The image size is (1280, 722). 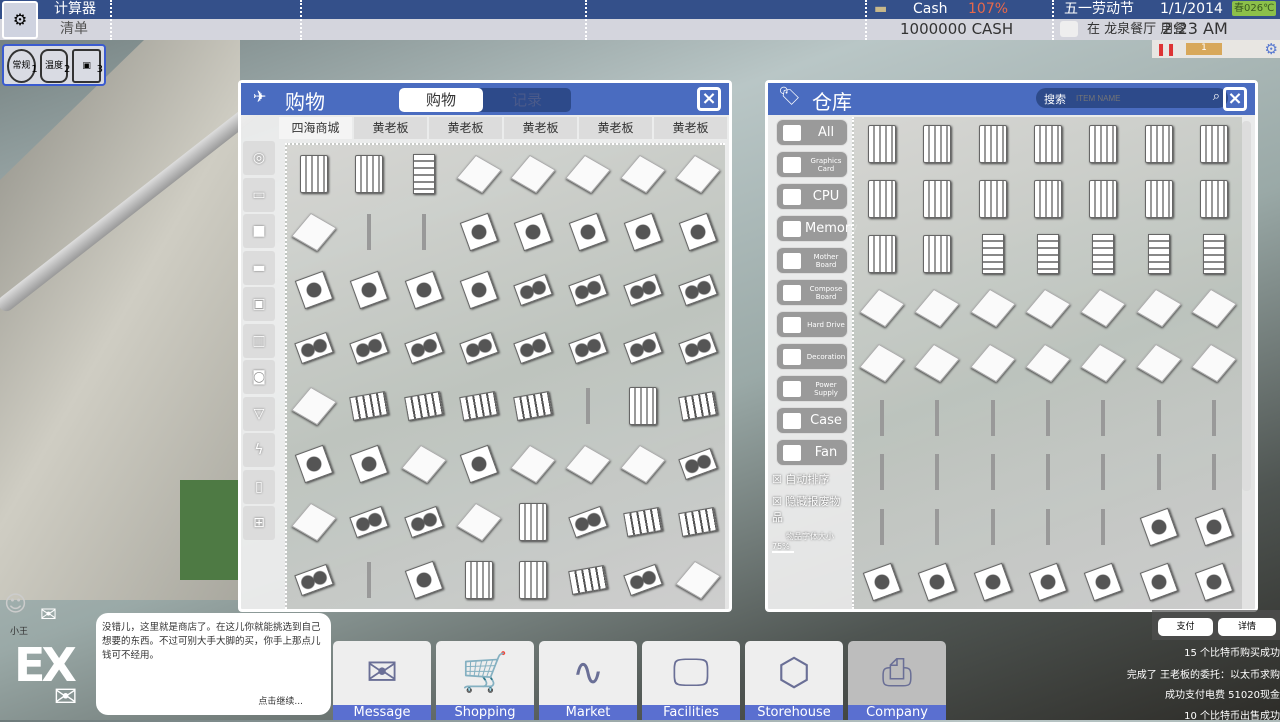 What do you see at coordinates (1136, 98) in the screenshot?
I see `search-input` at bounding box center [1136, 98].